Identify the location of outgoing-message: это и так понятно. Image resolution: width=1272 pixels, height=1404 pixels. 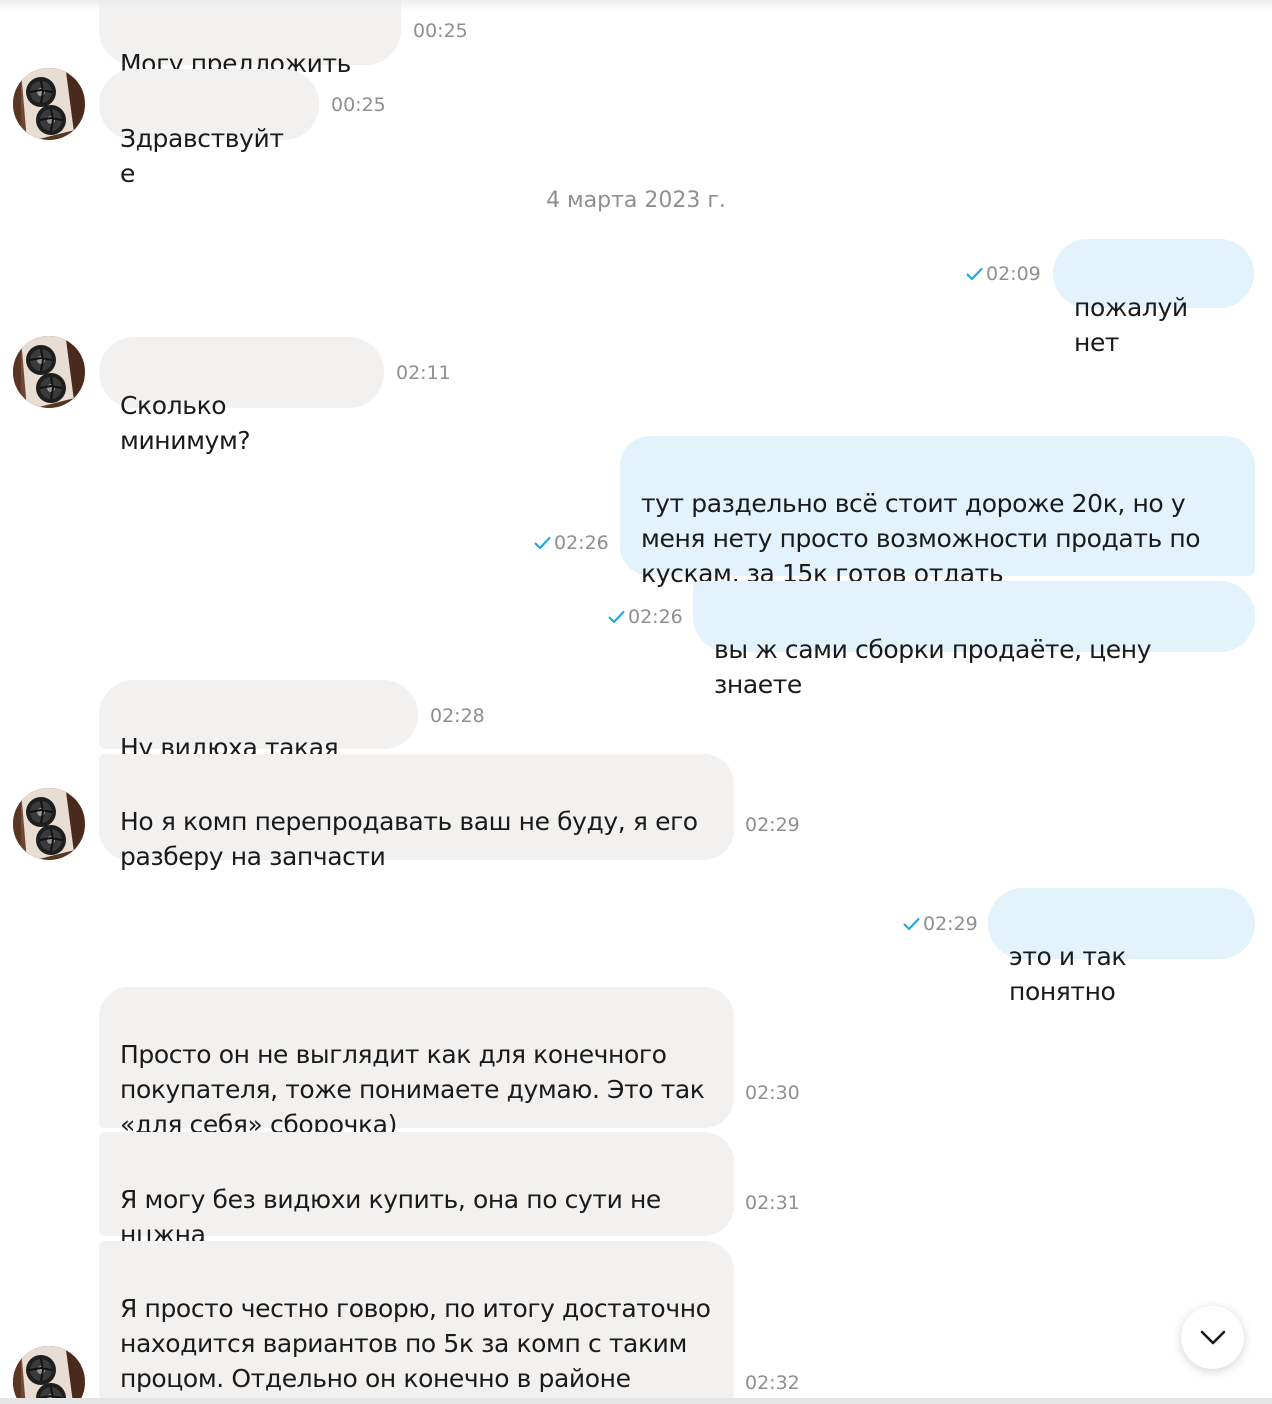
(1121, 947).